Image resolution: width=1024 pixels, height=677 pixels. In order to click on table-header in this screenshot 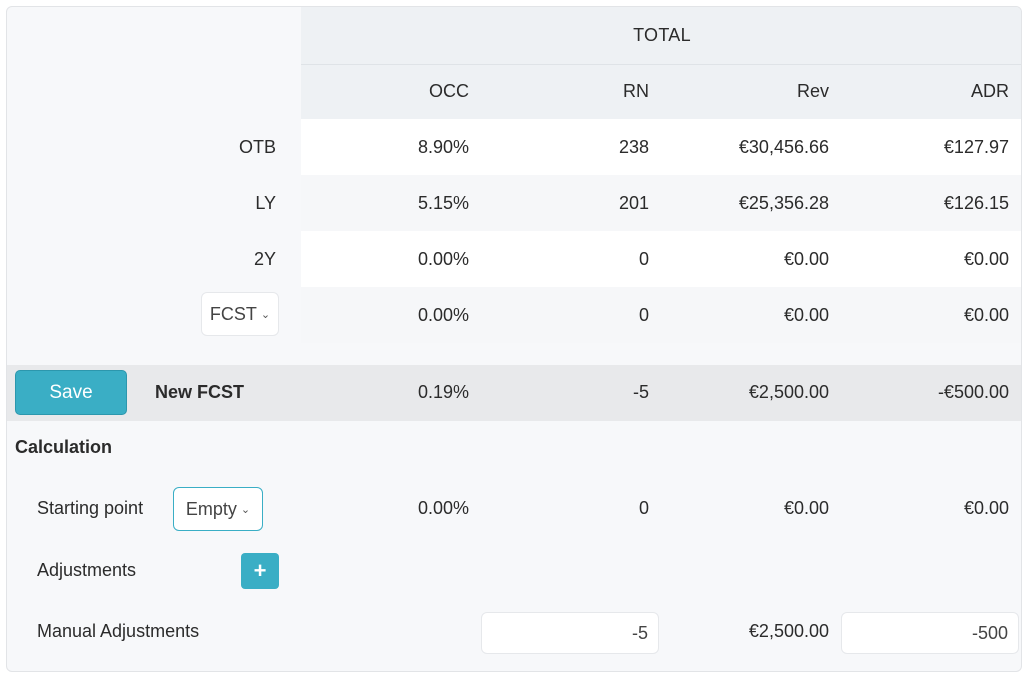, I will do `click(661, 63)`.